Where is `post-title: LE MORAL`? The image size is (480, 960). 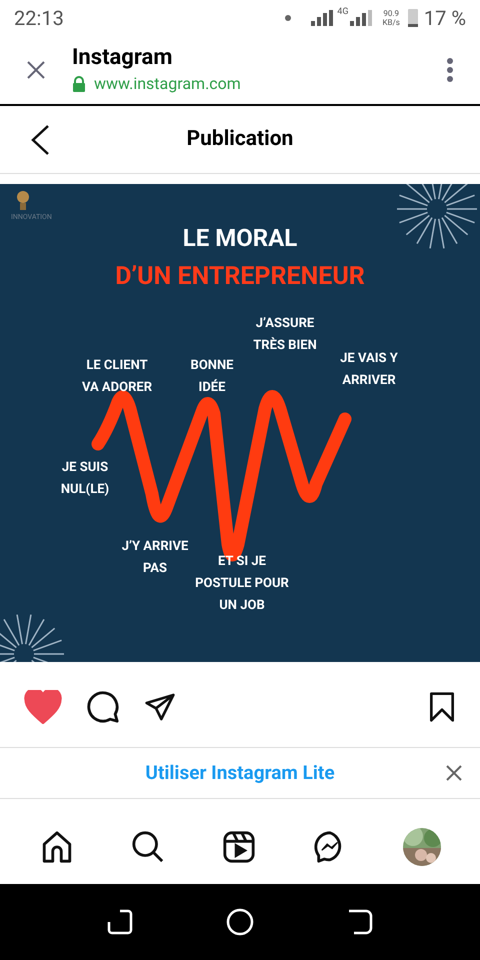 post-title: LE MORAL is located at coordinates (240, 238).